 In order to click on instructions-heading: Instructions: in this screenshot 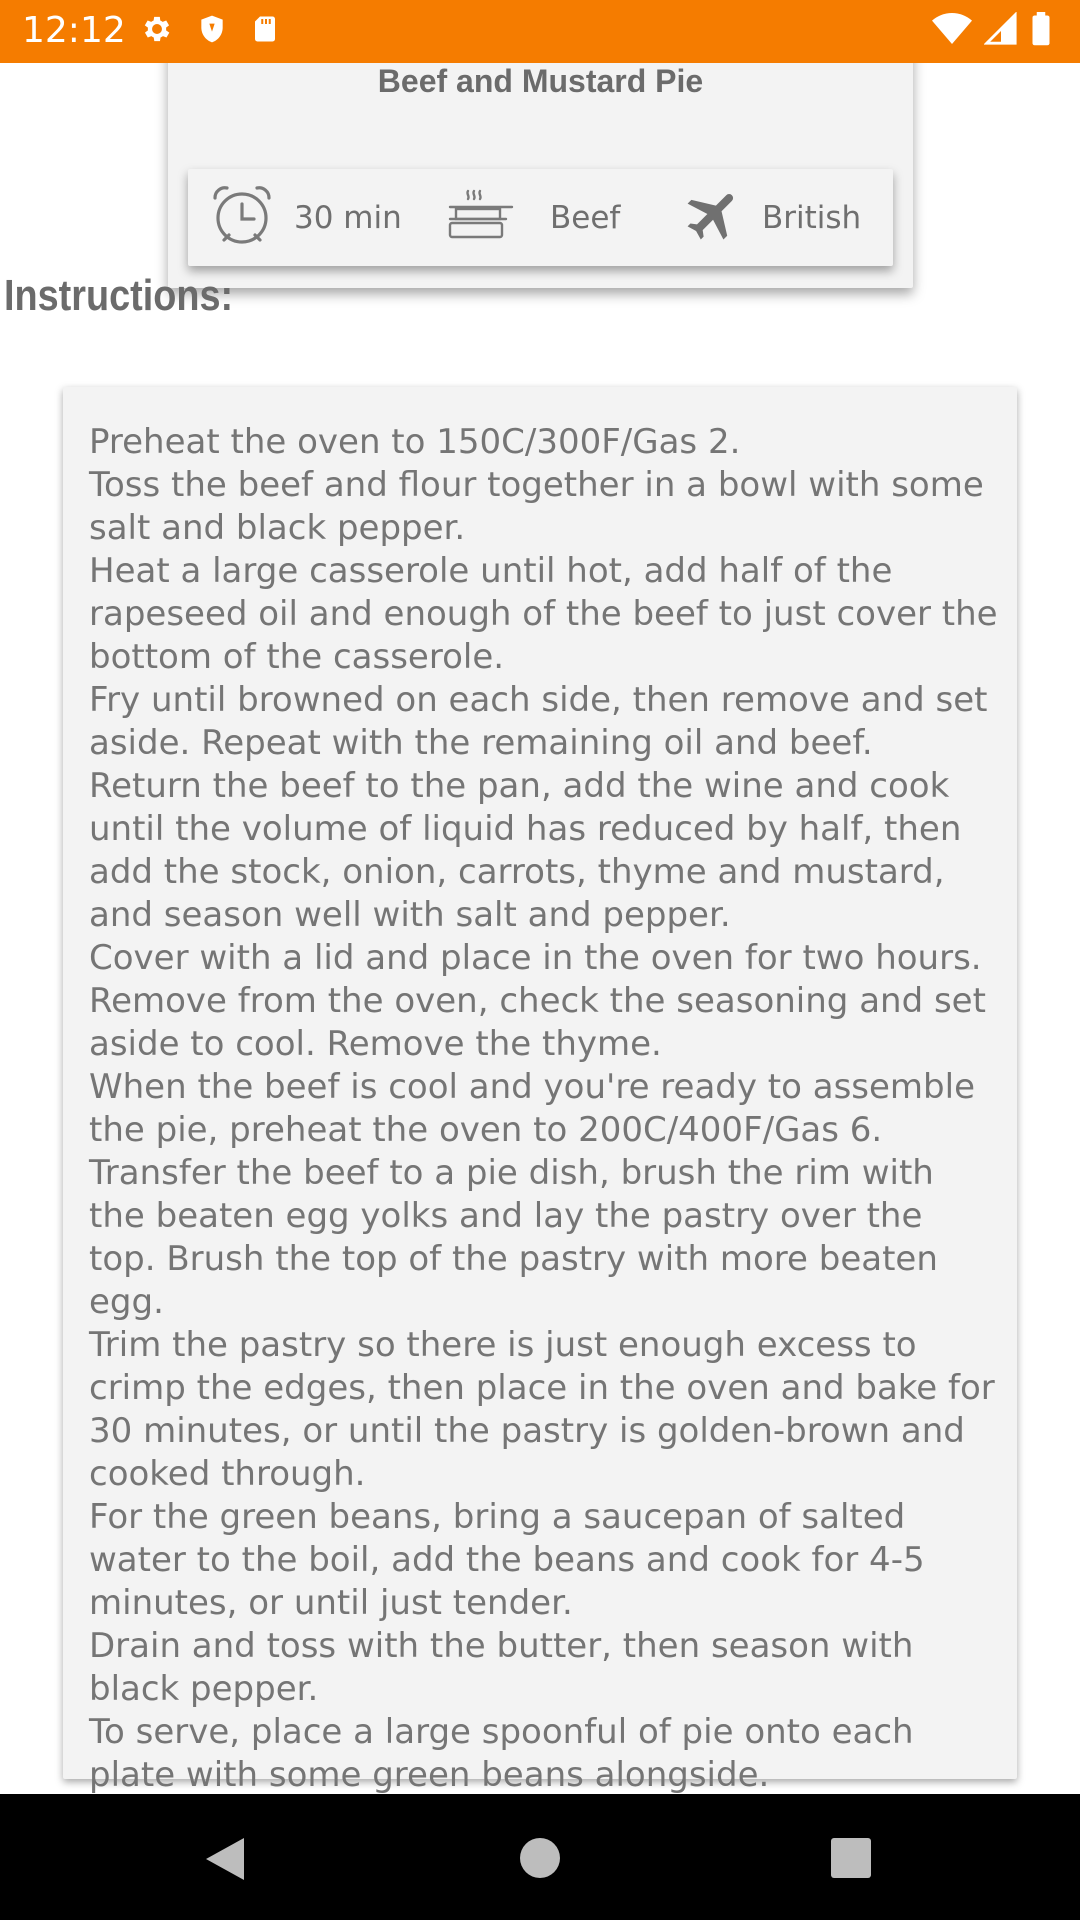, I will do `click(119, 295)`.